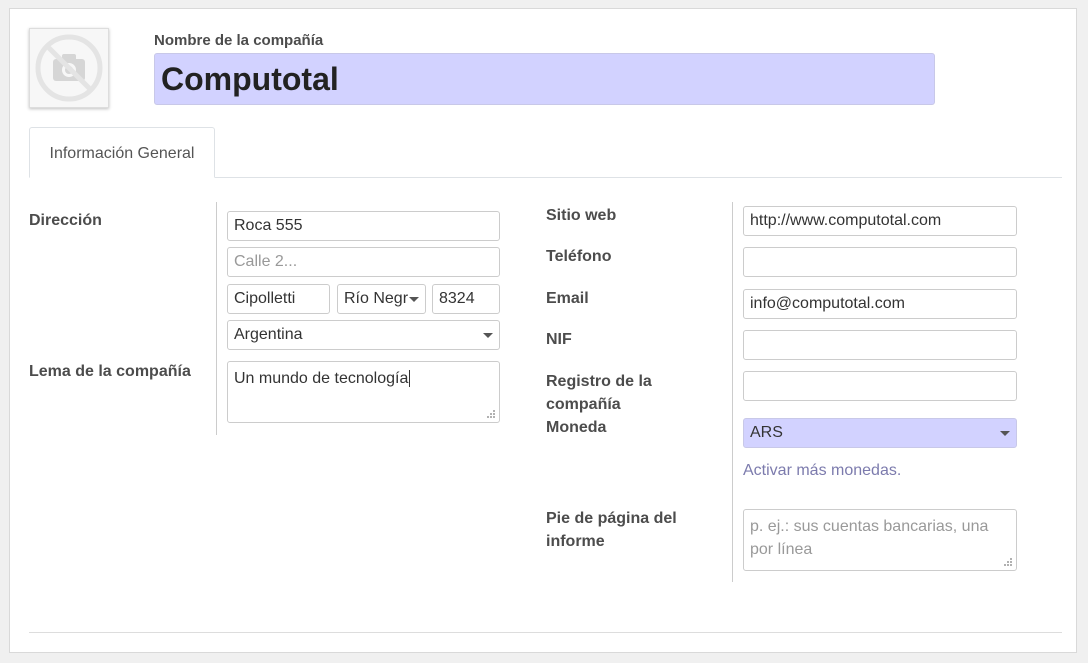 The image size is (1088, 663). Describe the element at coordinates (321, 378) in the screenshot. I see `motto-value: Un mundo de tecnología` at that location.